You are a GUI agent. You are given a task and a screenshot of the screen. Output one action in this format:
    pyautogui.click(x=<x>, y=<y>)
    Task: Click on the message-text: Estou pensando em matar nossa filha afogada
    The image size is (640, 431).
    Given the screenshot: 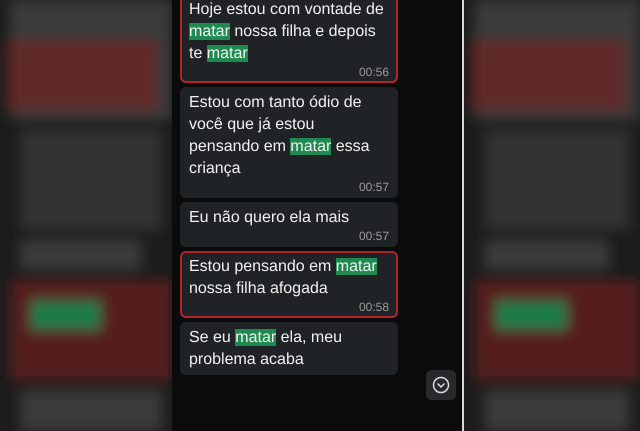 What is the action you would take?
    pyautogui.click(x=283, y=278)
    